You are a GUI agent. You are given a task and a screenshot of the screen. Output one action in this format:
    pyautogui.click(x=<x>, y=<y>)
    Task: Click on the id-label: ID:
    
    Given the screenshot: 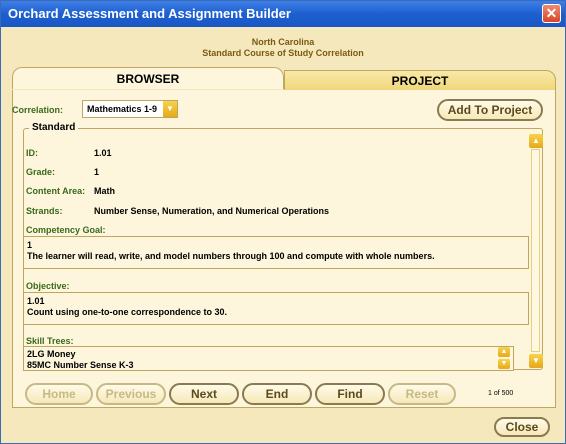 What is the action you would take?
    pyautogui.click(x=32, y=153)
    